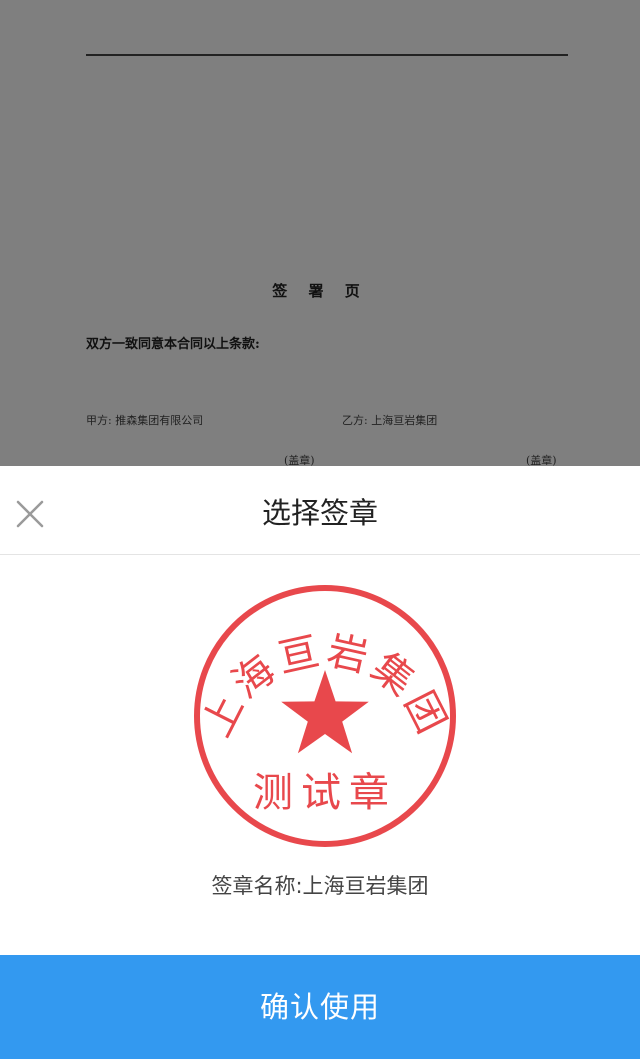  I want to click on sheet-title: 选择签章, so click(319, 513).